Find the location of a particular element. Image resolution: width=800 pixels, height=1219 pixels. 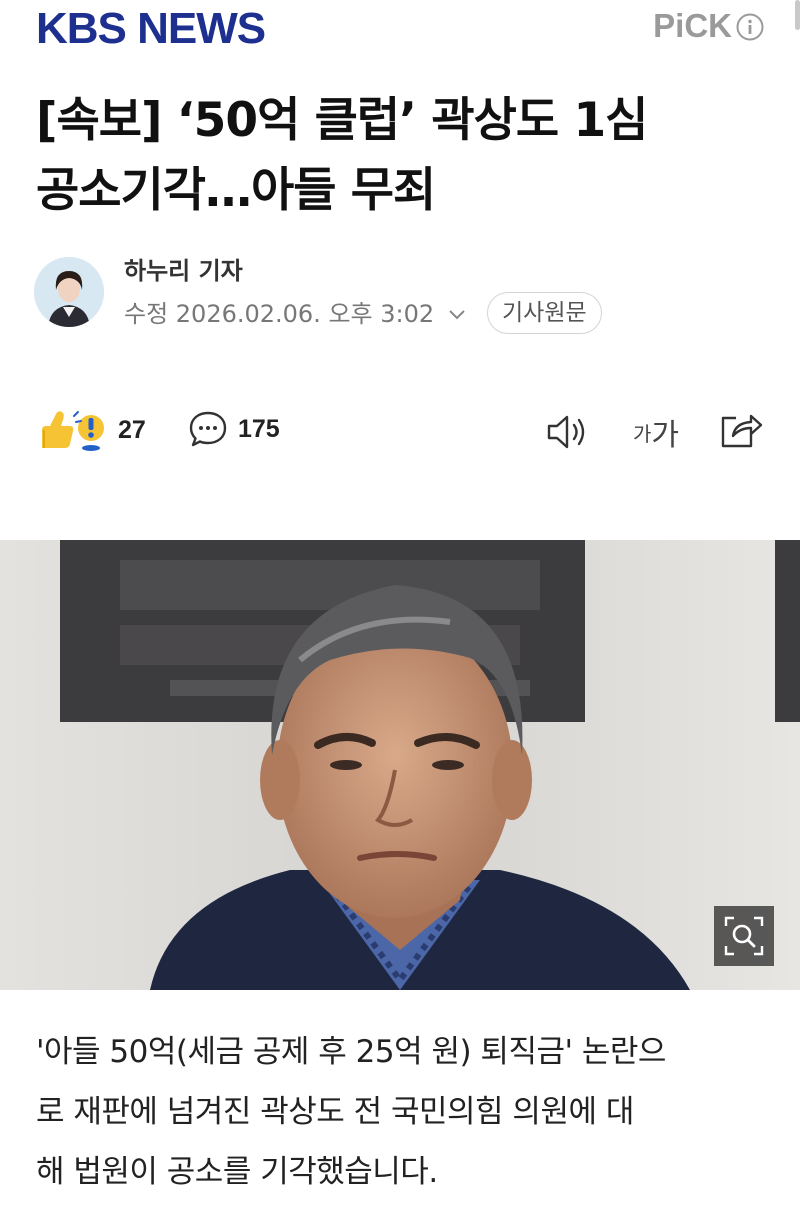

article-title-line-1: [속보] ‘50억 클럽’ 곽상도 1심 is located at coordinates (342, 120).